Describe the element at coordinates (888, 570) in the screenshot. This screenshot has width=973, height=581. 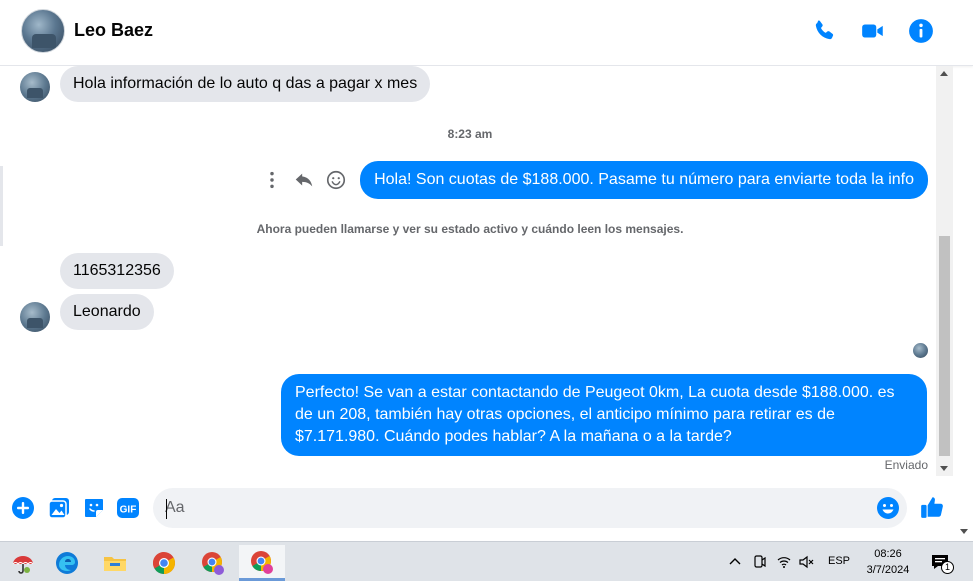
I see `clock-date: 3/7/2024` at that location.